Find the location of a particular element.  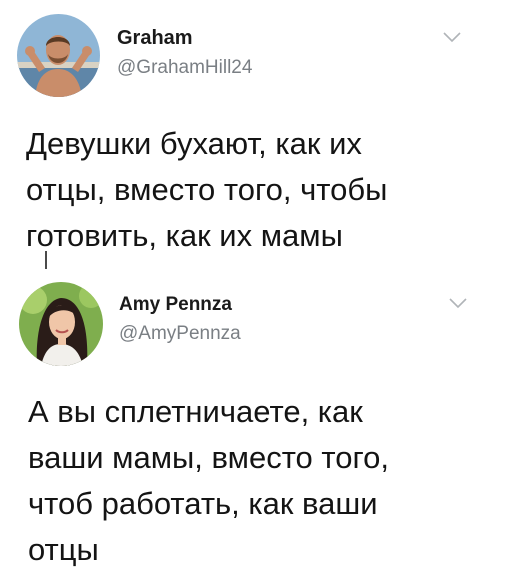

user-handle: @GrahamHill24 is located at coordinates (184, 68).